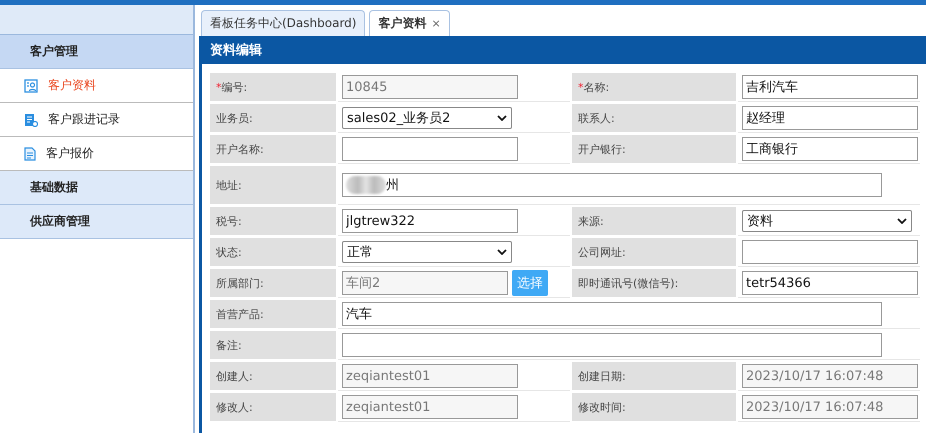 The image size is (926, 433). Describe the element at coordinates (830, 283) in the screenshot. I see `input-field: tetr54366` at that location.